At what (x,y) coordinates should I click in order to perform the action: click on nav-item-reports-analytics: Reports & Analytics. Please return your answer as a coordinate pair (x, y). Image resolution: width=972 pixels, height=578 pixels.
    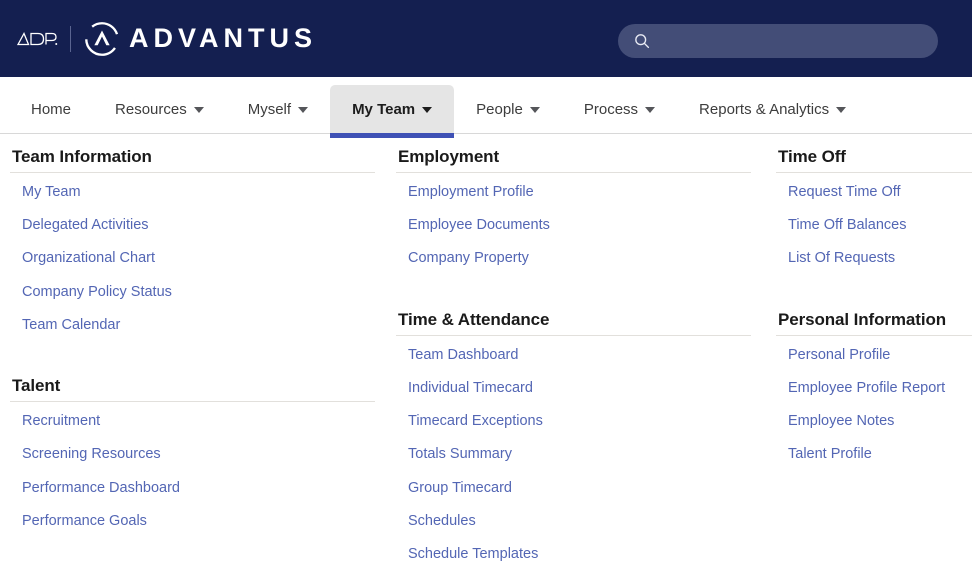
    Looking at the image, I should click on (772, 109).